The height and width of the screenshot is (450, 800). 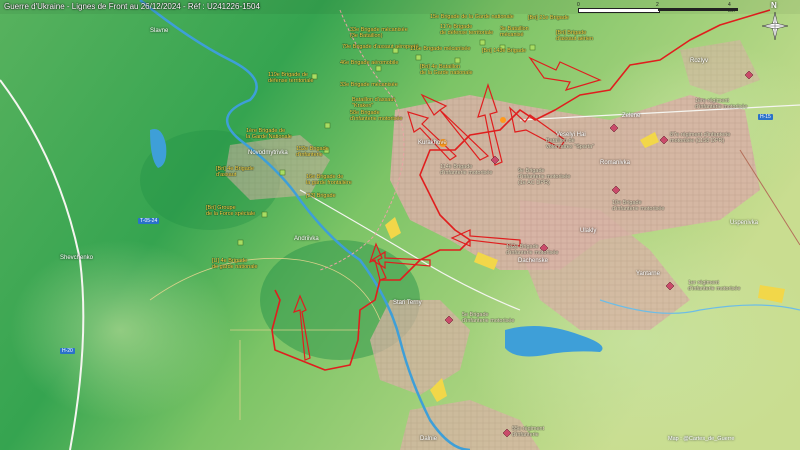 I want to click on scale-bar: 0 2 4 km, so click(x=657, y=8).